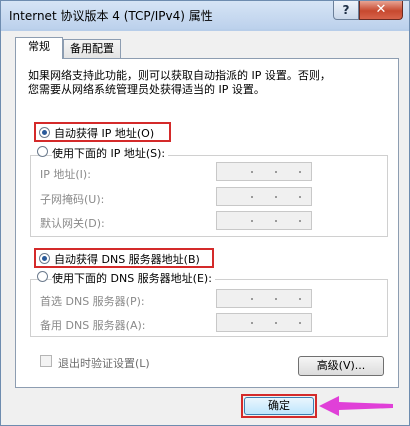 The image size is (410, 426). I want to click on default-gateway-input, so click(264, 220).